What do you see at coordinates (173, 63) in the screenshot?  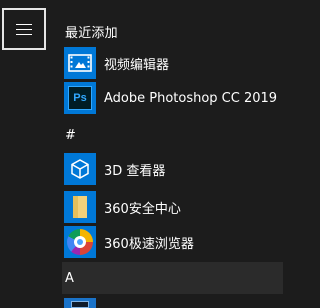 I see `app-item-video-editor: 视频编辑器` at bounding box center [173, 63].